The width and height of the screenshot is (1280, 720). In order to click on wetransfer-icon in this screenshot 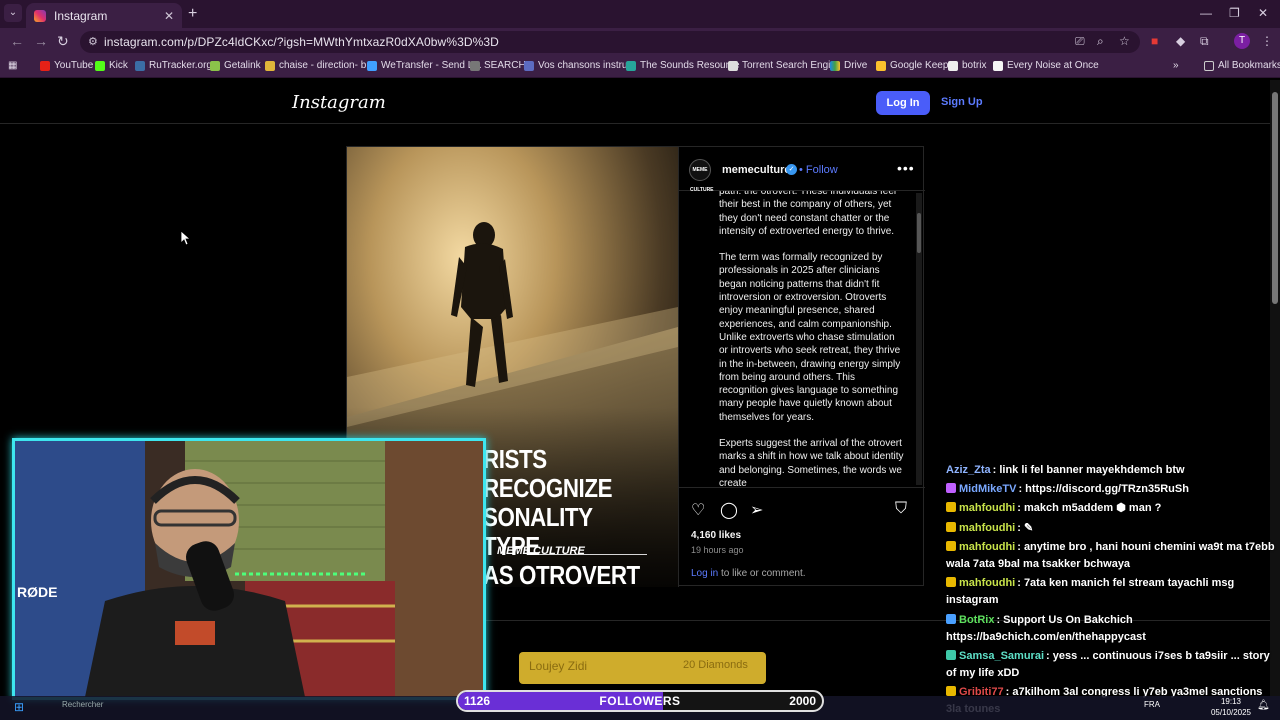, I will do `click(372, 65)`.